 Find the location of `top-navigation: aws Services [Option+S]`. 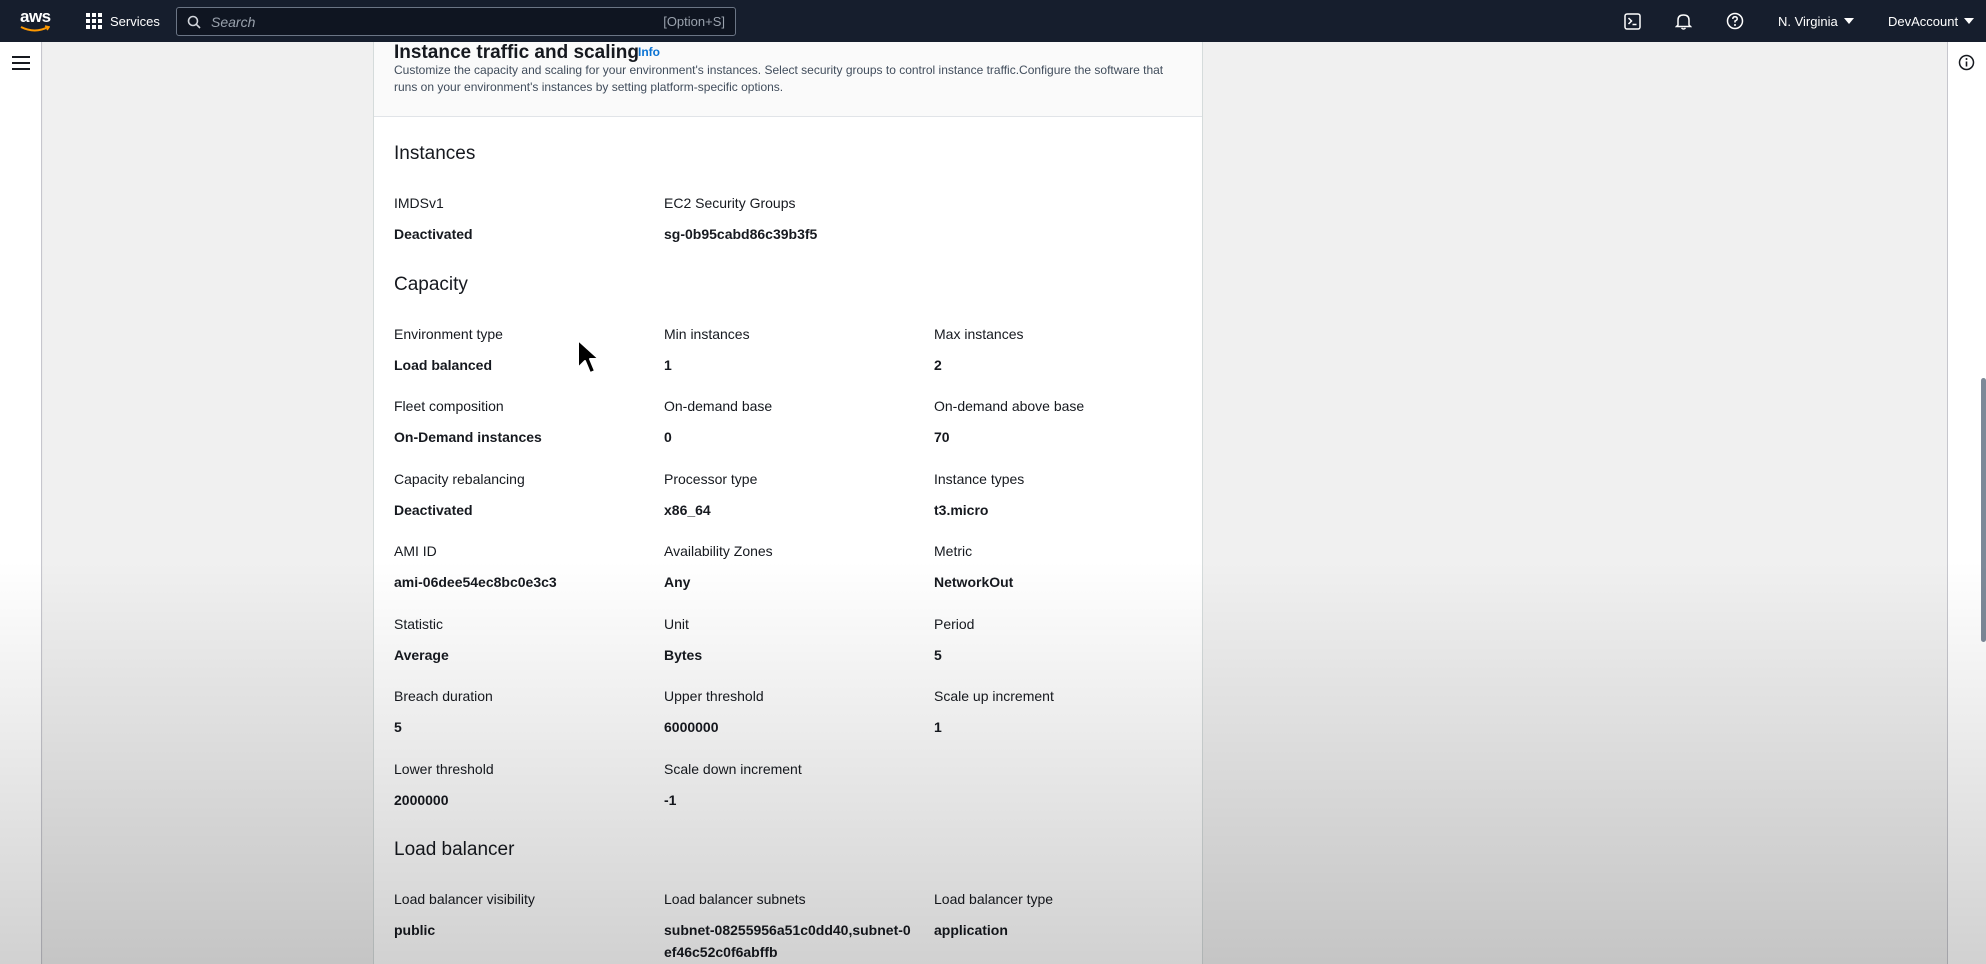

top-navigation: aws Services [Option+S] is located at coordinates (993, 21).